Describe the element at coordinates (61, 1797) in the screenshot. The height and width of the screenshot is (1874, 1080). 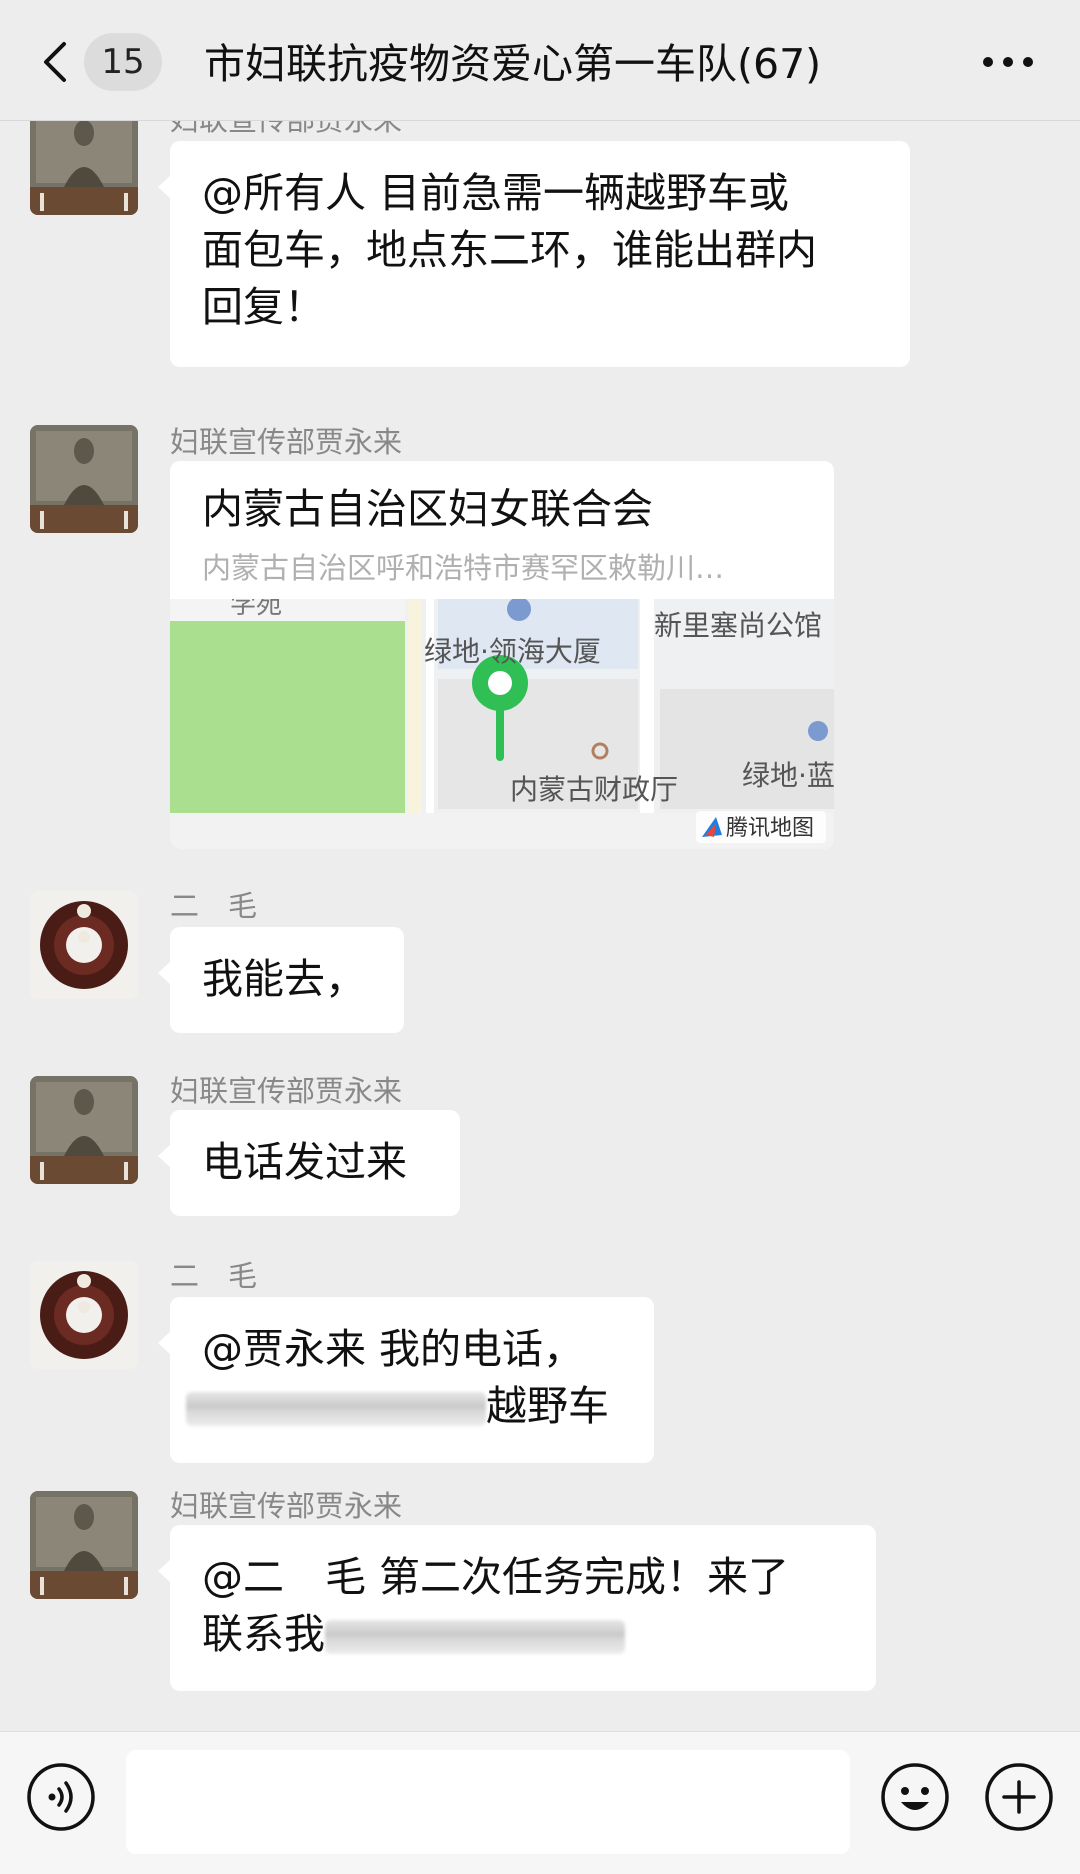
I see `voice-icon` at that location.